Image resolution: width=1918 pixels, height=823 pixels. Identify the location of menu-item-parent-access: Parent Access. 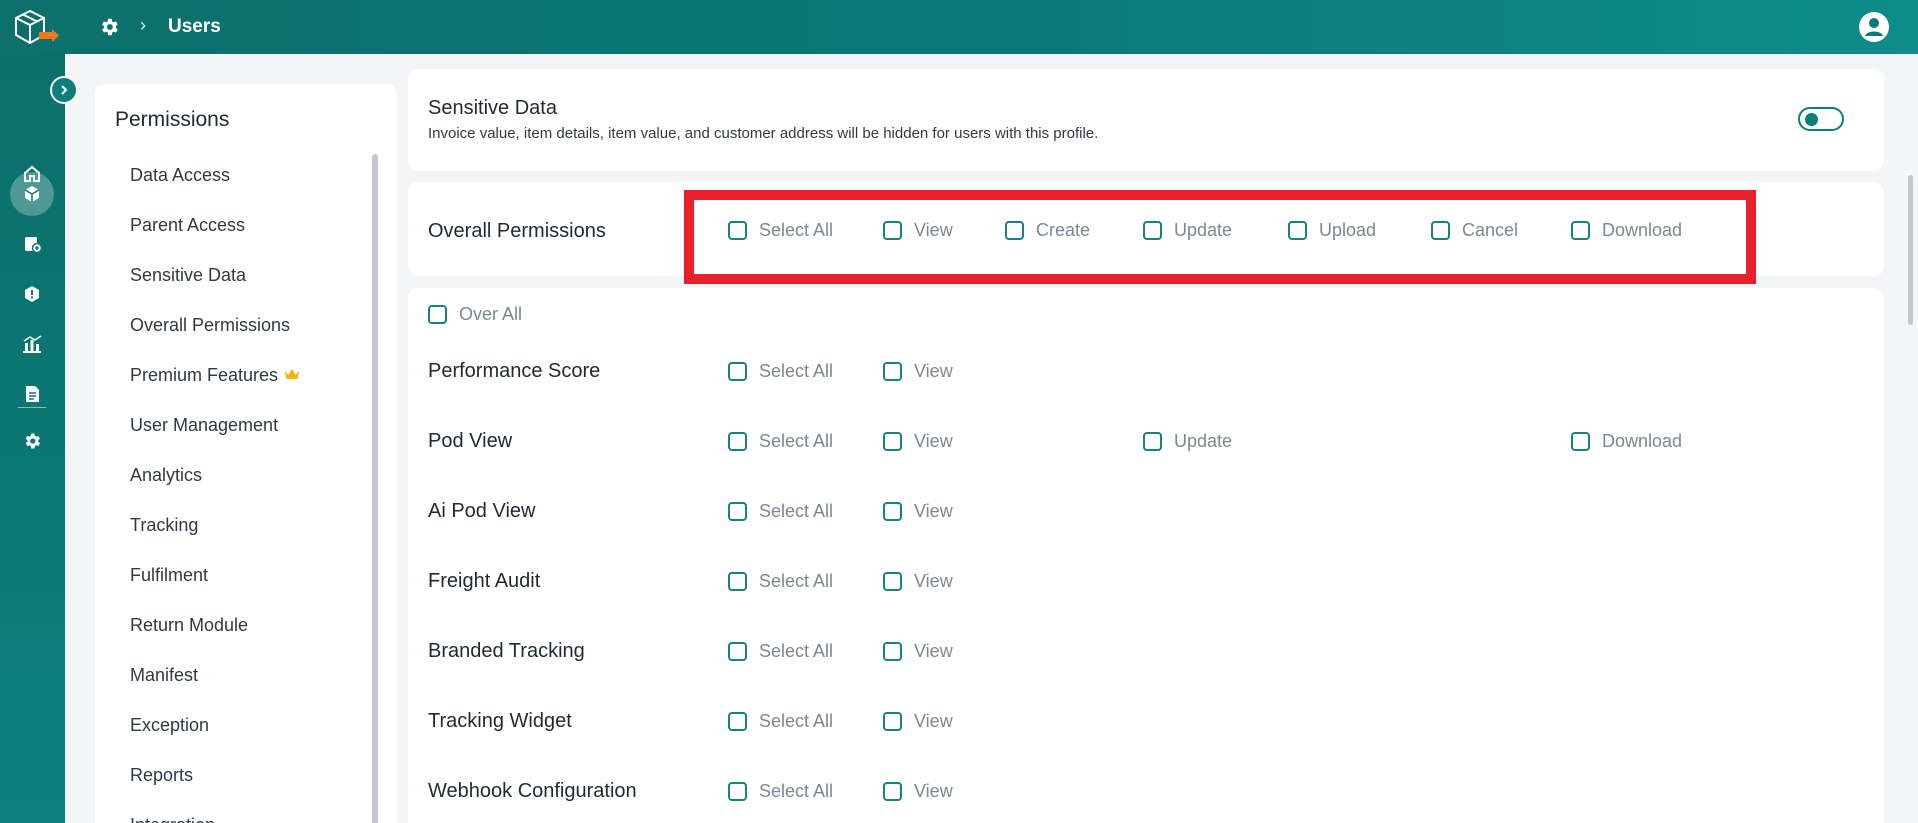
(187, 225).